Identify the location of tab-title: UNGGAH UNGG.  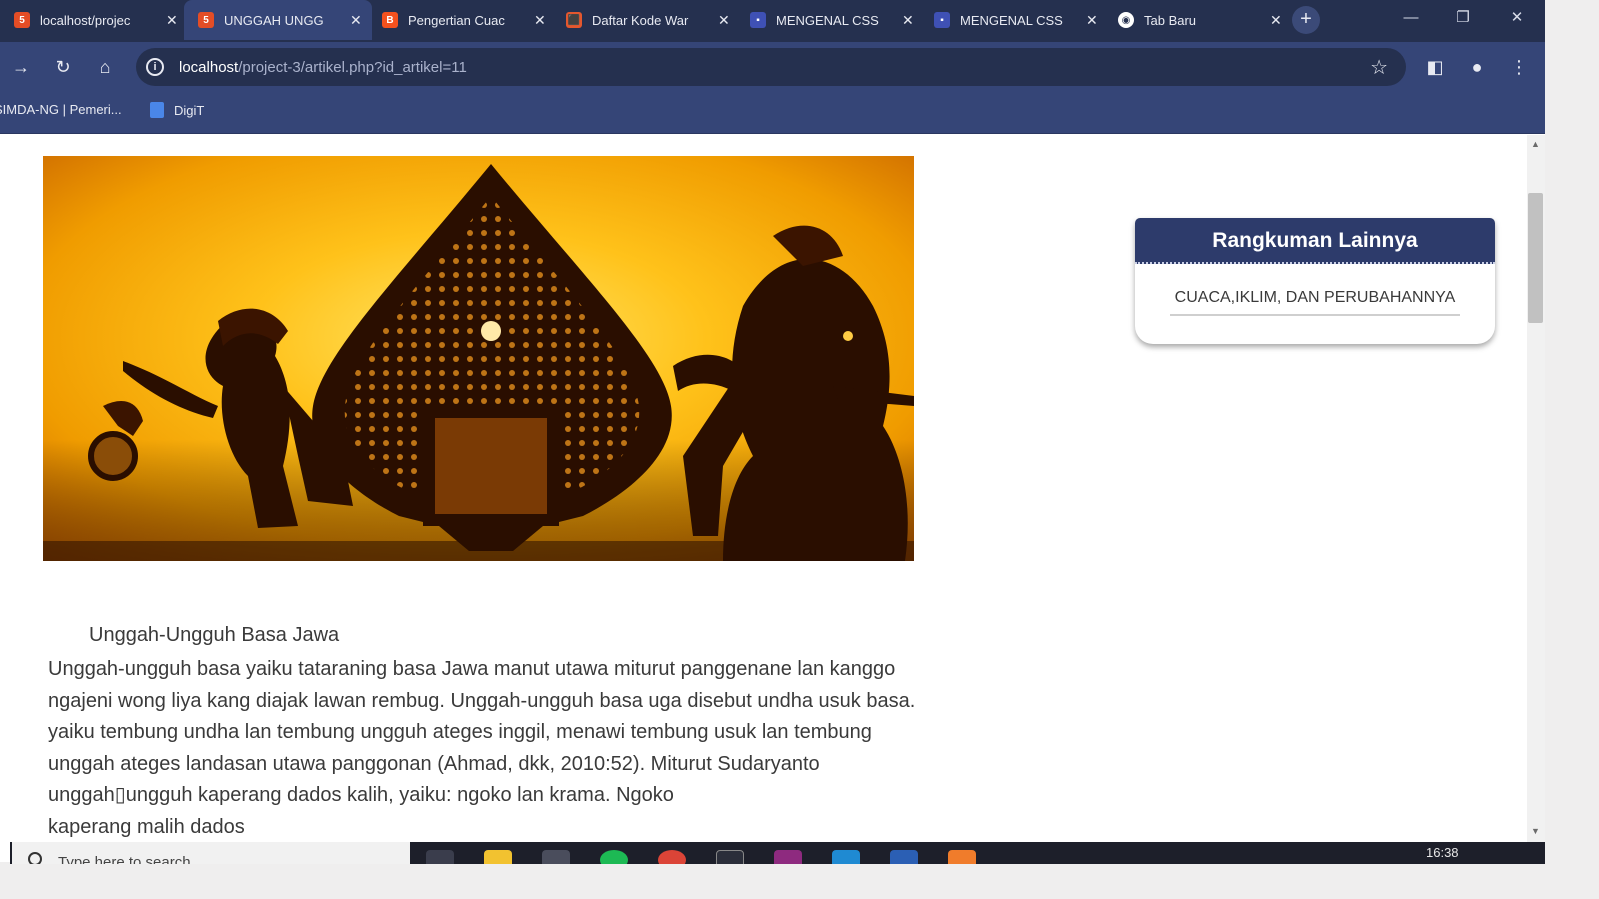
(274, 20).